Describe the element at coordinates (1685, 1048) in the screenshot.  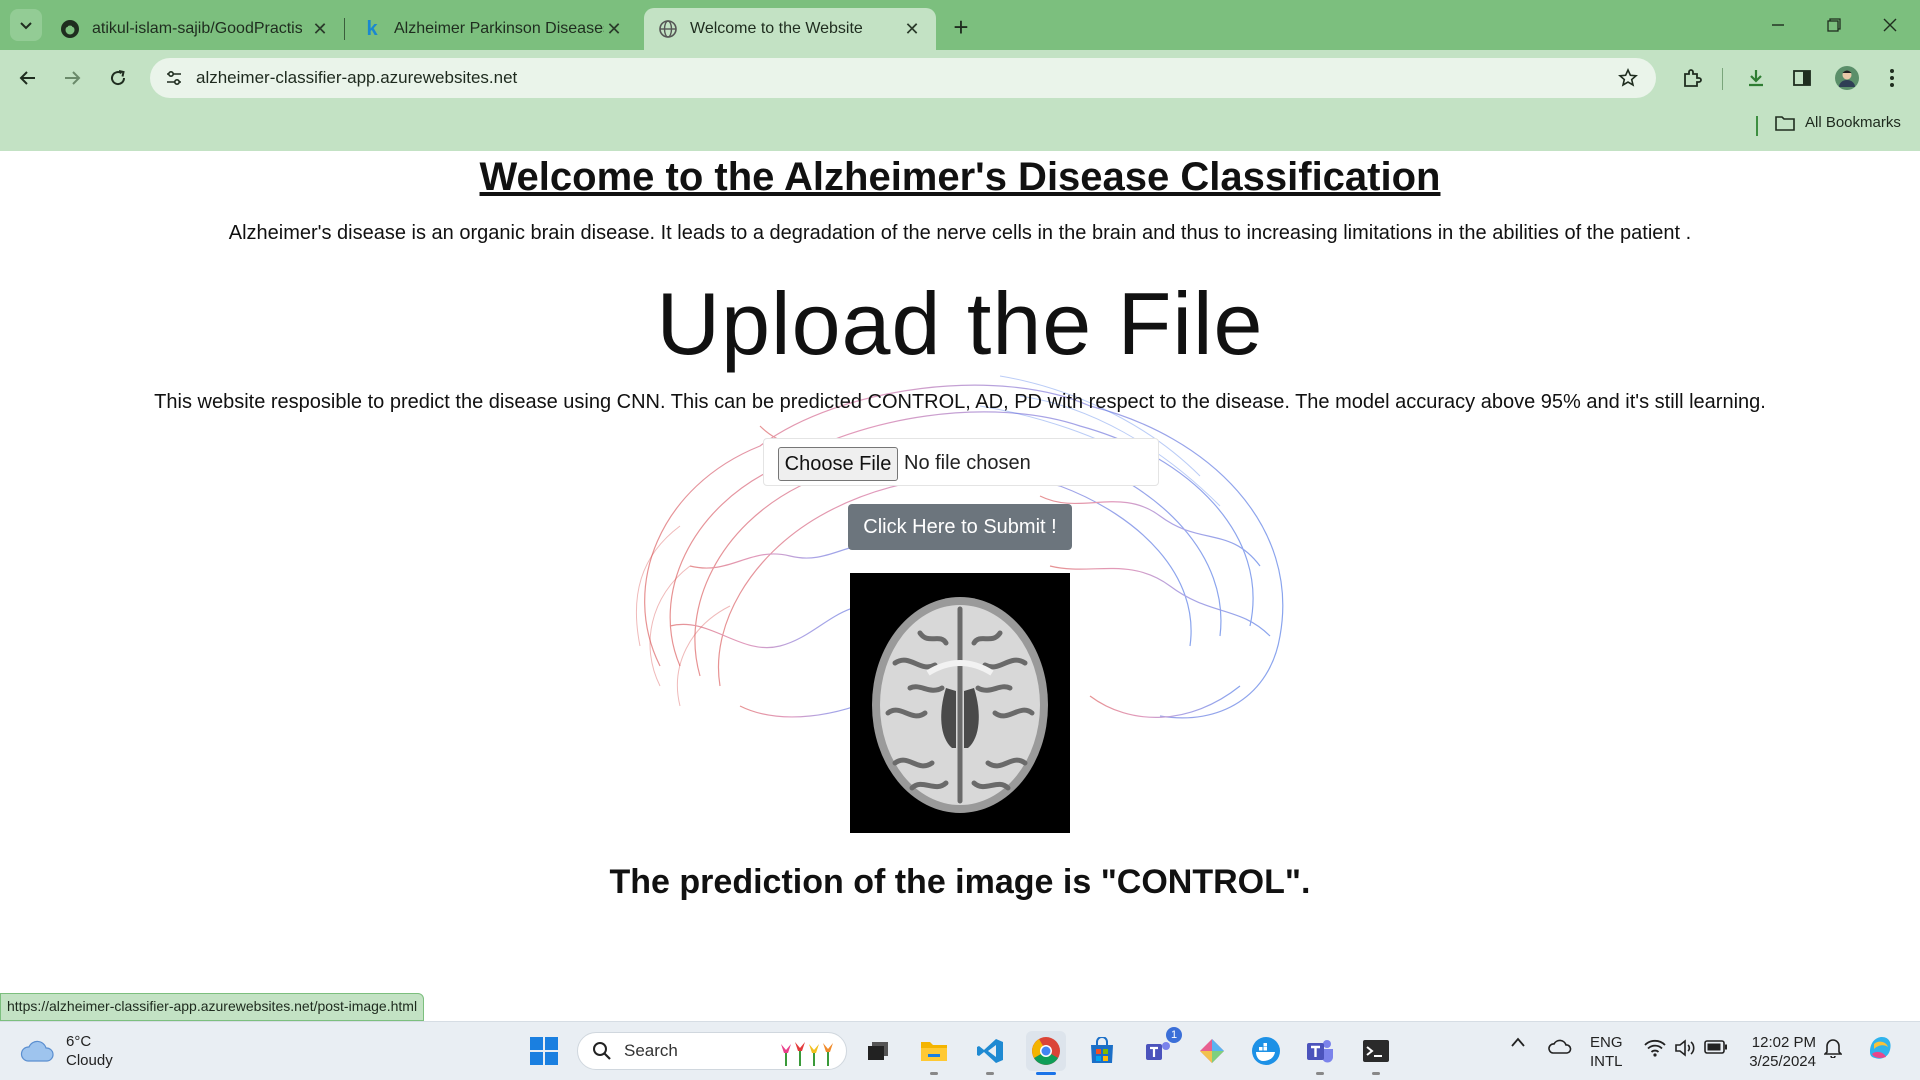
I see `volume-icon` at that location.